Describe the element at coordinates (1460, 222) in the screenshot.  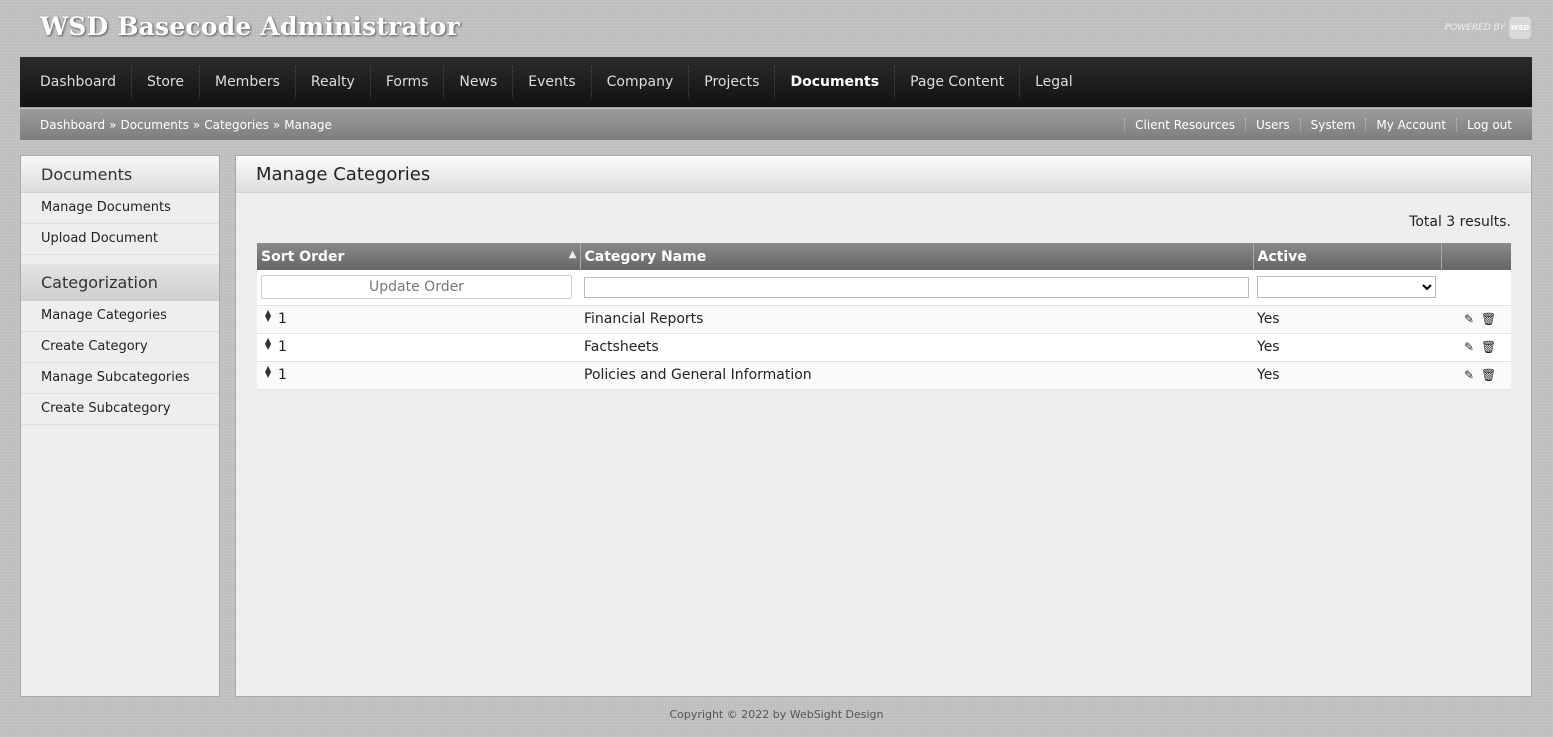
I see `results-total: Total 3 results.` at that location.